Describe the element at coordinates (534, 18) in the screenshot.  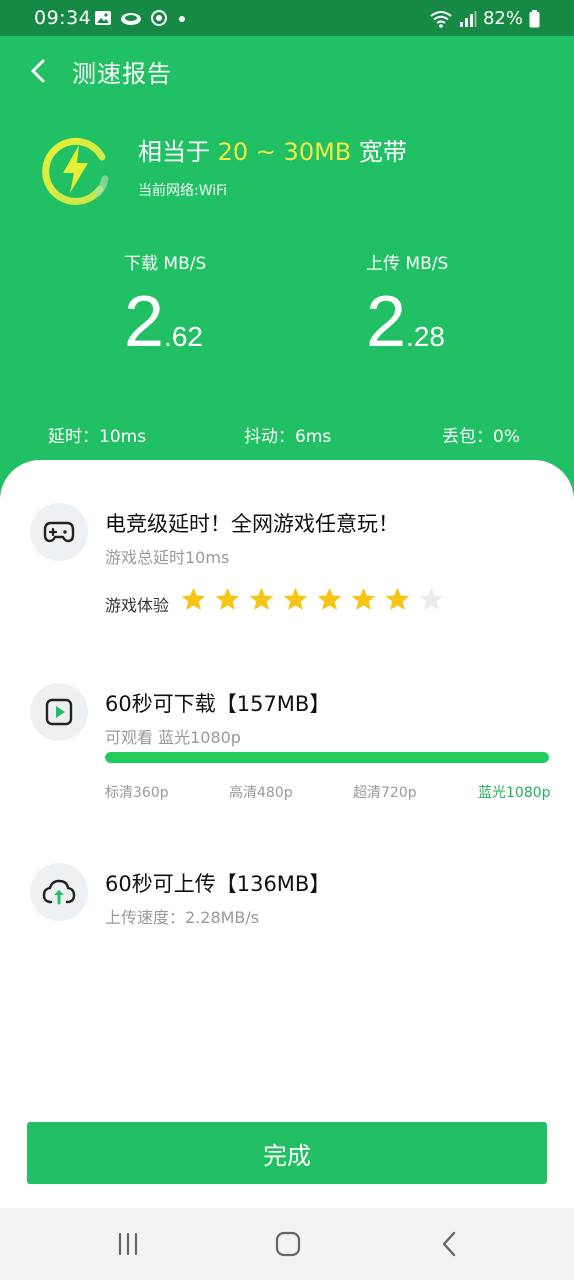
I see `battery-icon` at that location.